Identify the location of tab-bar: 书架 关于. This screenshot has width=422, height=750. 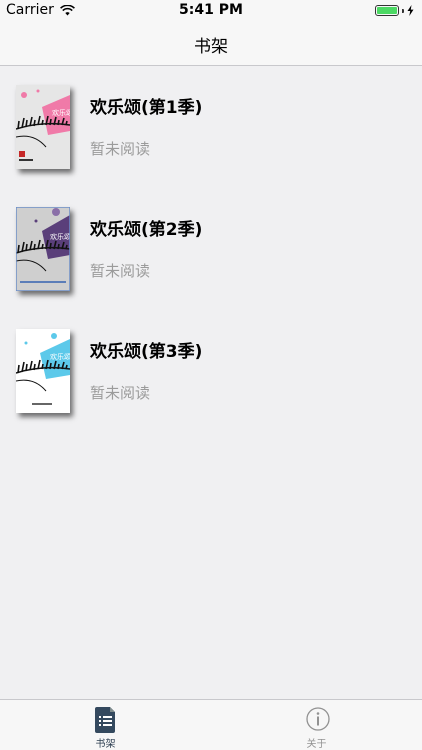
(211, 724).